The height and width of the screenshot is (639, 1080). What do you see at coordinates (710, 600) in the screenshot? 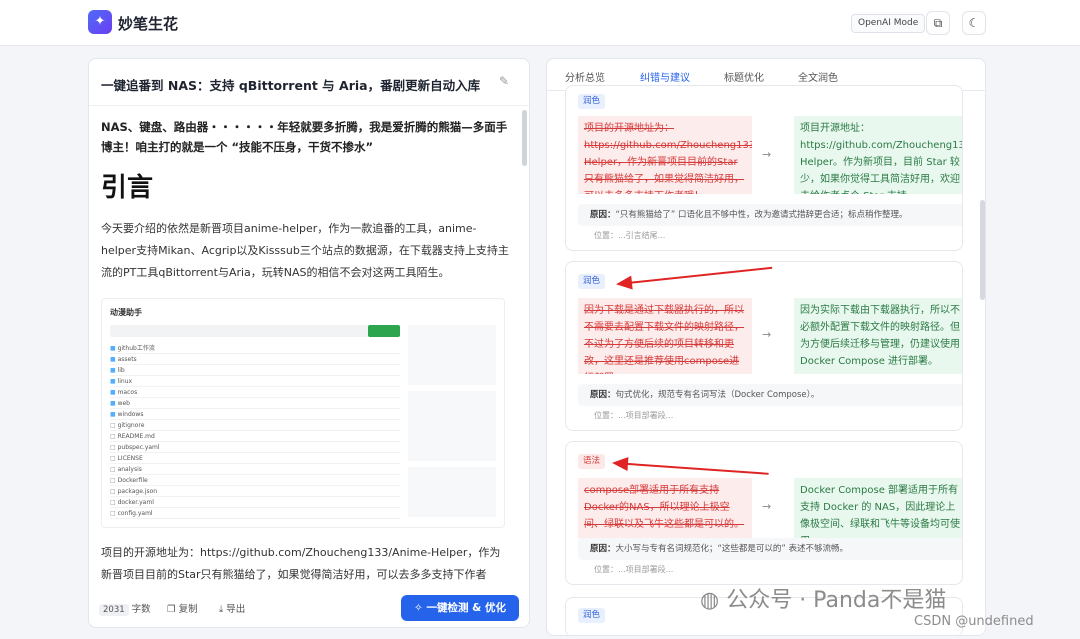
I see `wechat-icon: ◍` at bounding box center [710, 600].